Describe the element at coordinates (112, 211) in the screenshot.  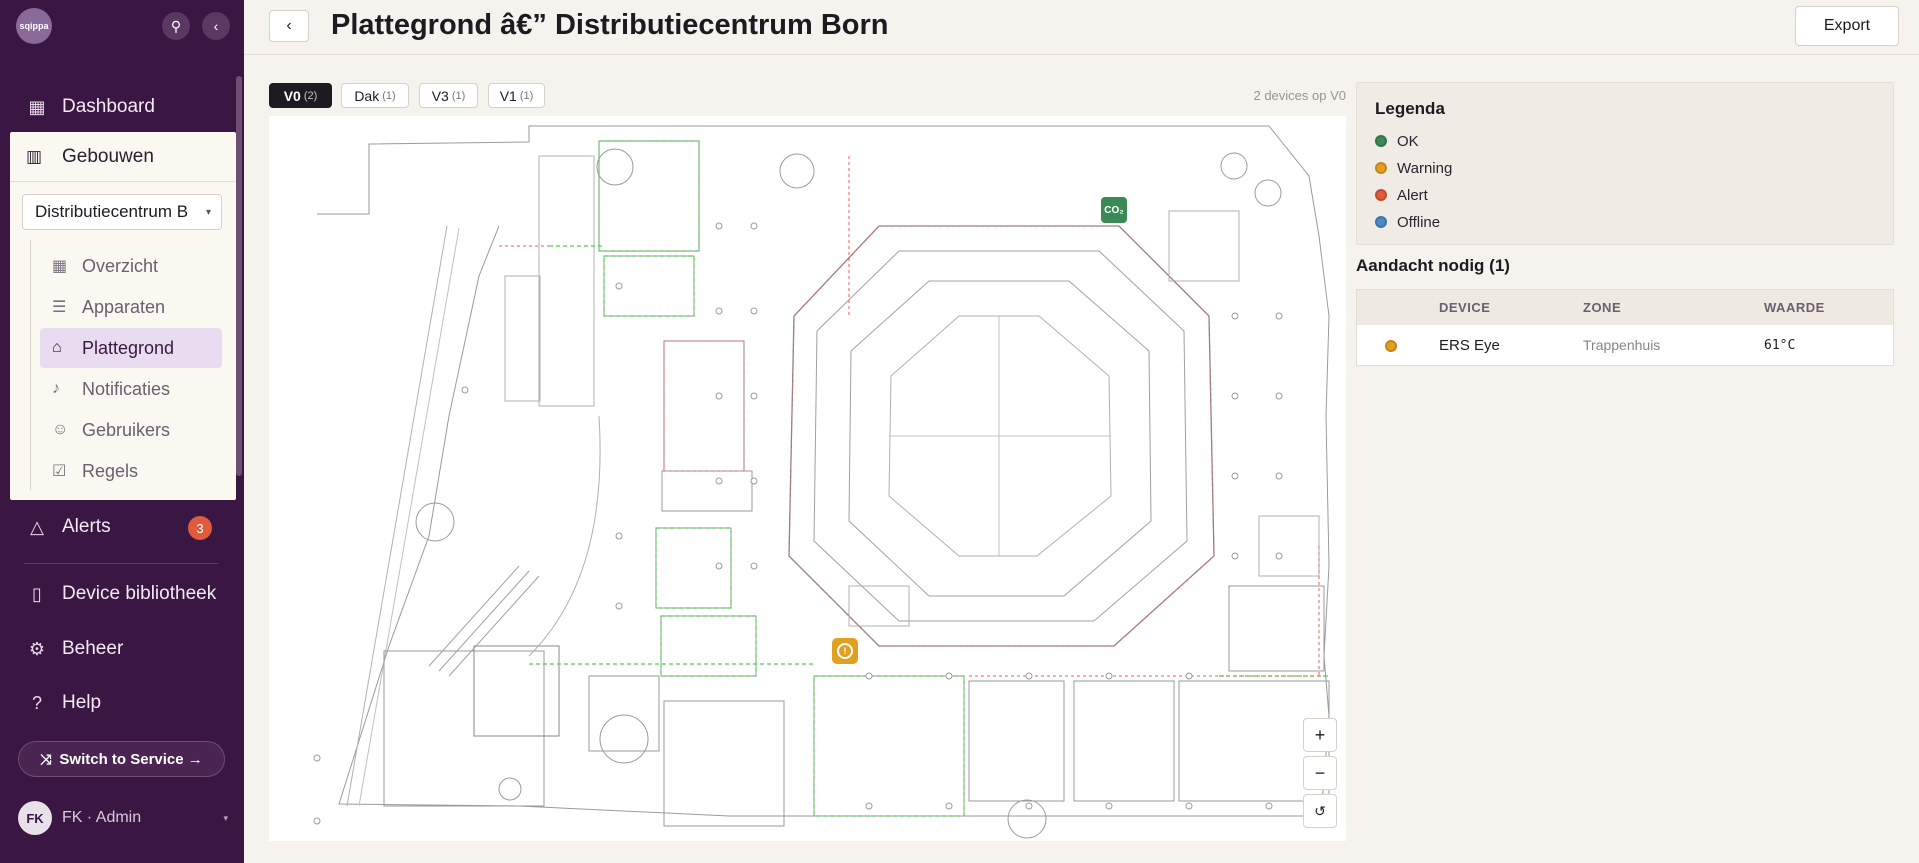
I see `building-select-value: Distributiecentrum B` at that location.